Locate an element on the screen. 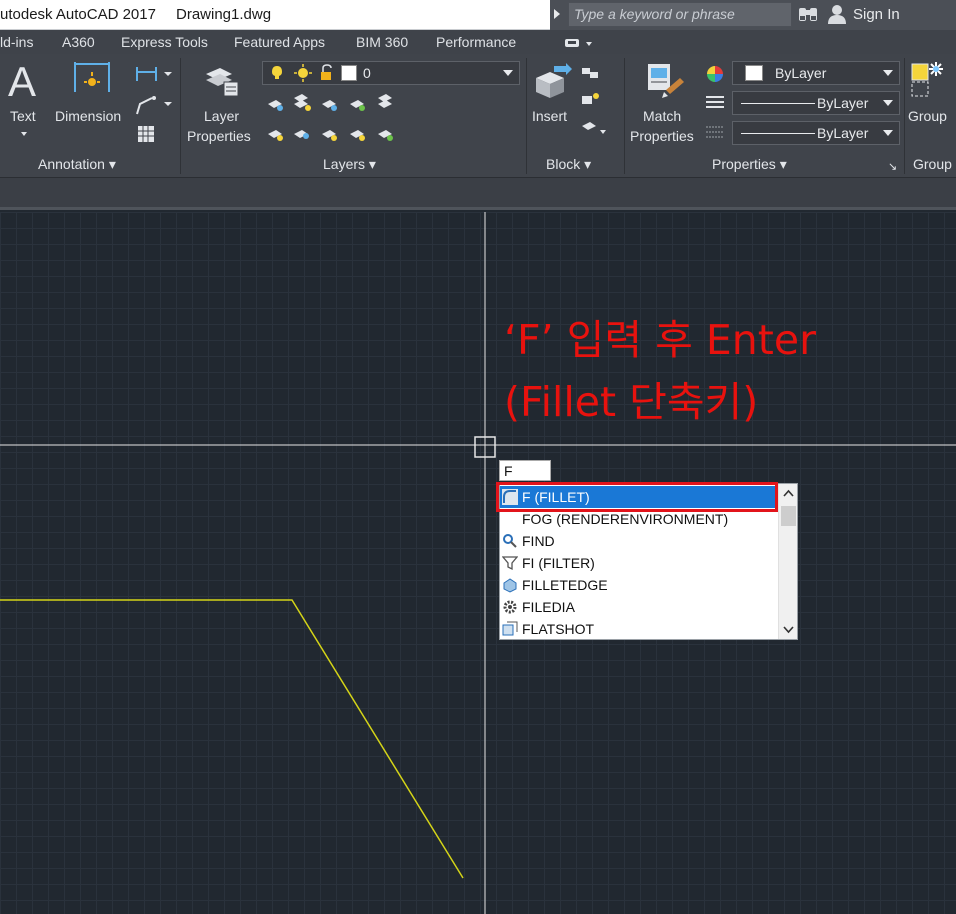 The width and height of the screenshot is (956, 914). linear-dimension-icon is located at coordinates (154, 74).